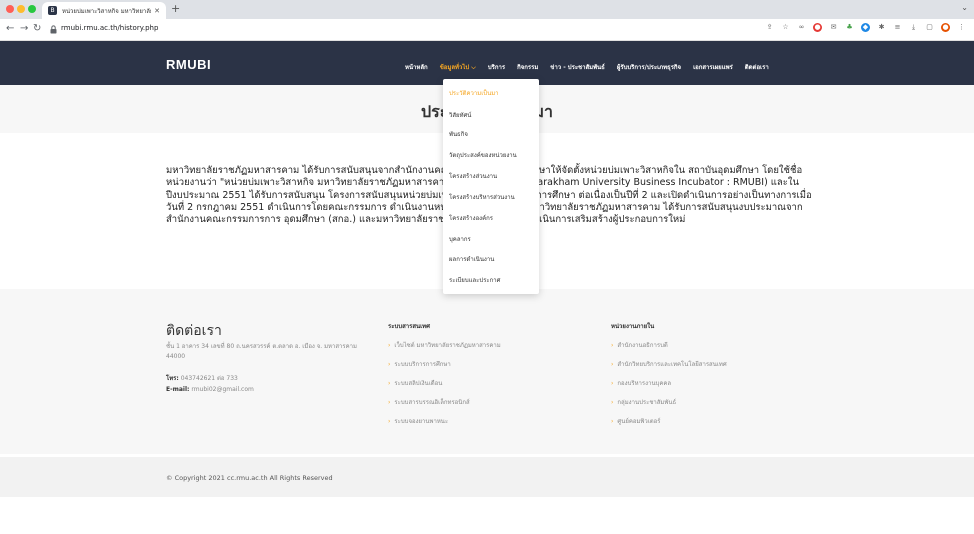 The width and height of the screenshot is (974, 534). Describe the element at coordinates (785, 27) in the screenshot. I see `bookmark-star-icon: ☆` at that location.